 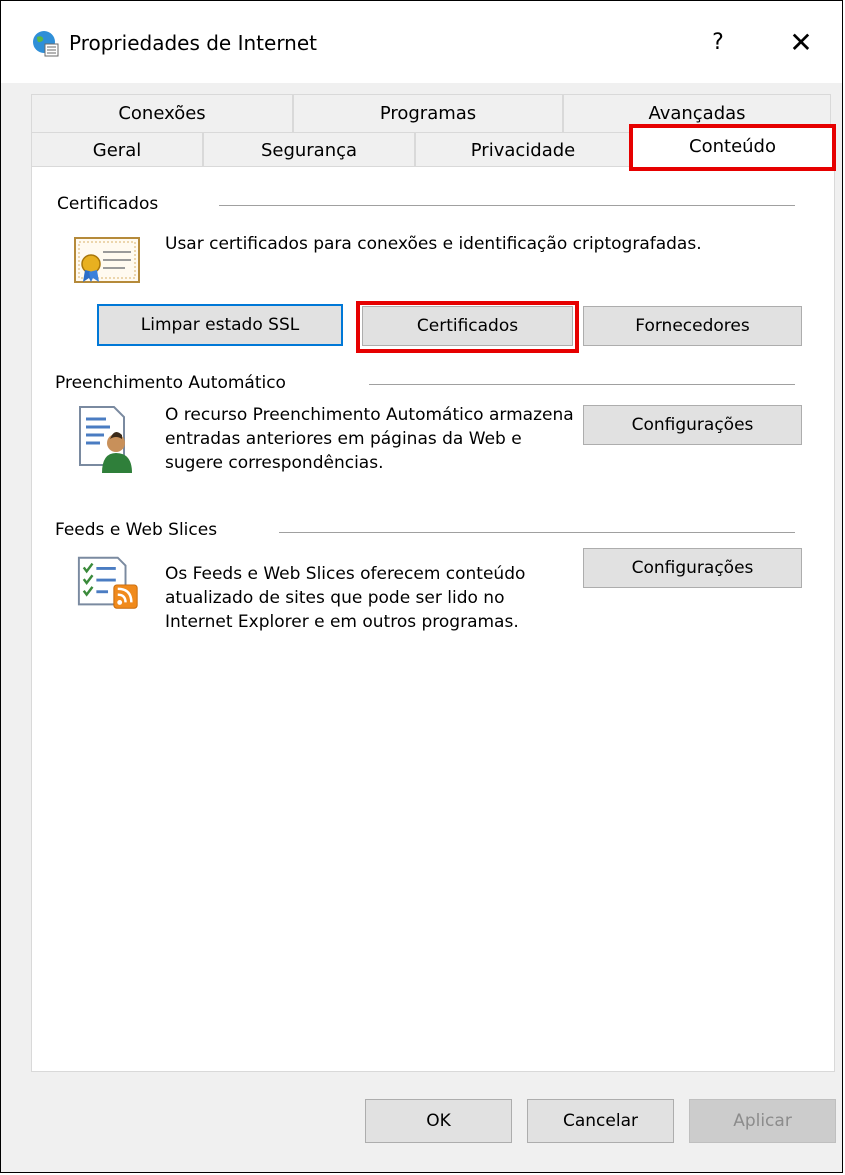 I want to click on title-bar: Propriedades de Internet ? ✕, so click(x=421, y=42).